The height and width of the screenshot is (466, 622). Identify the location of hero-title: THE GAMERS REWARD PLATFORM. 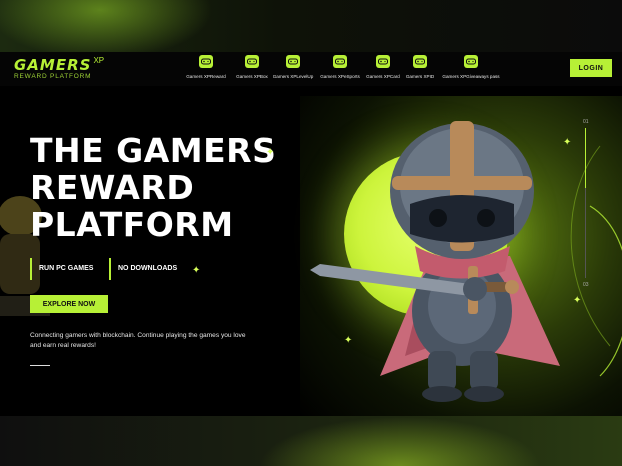
(153, 187).